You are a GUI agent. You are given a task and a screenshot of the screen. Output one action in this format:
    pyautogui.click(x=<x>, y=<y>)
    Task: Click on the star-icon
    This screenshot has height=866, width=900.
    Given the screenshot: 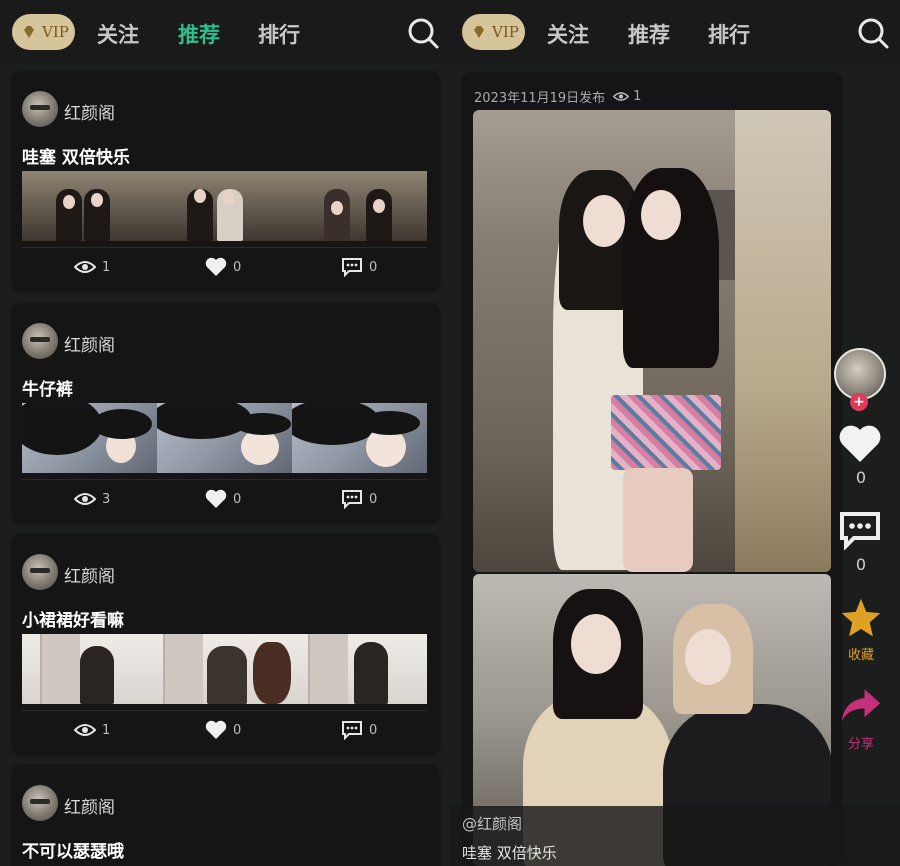 What is the action you would take?
    pyautogui.click(x=861, y=618)
    